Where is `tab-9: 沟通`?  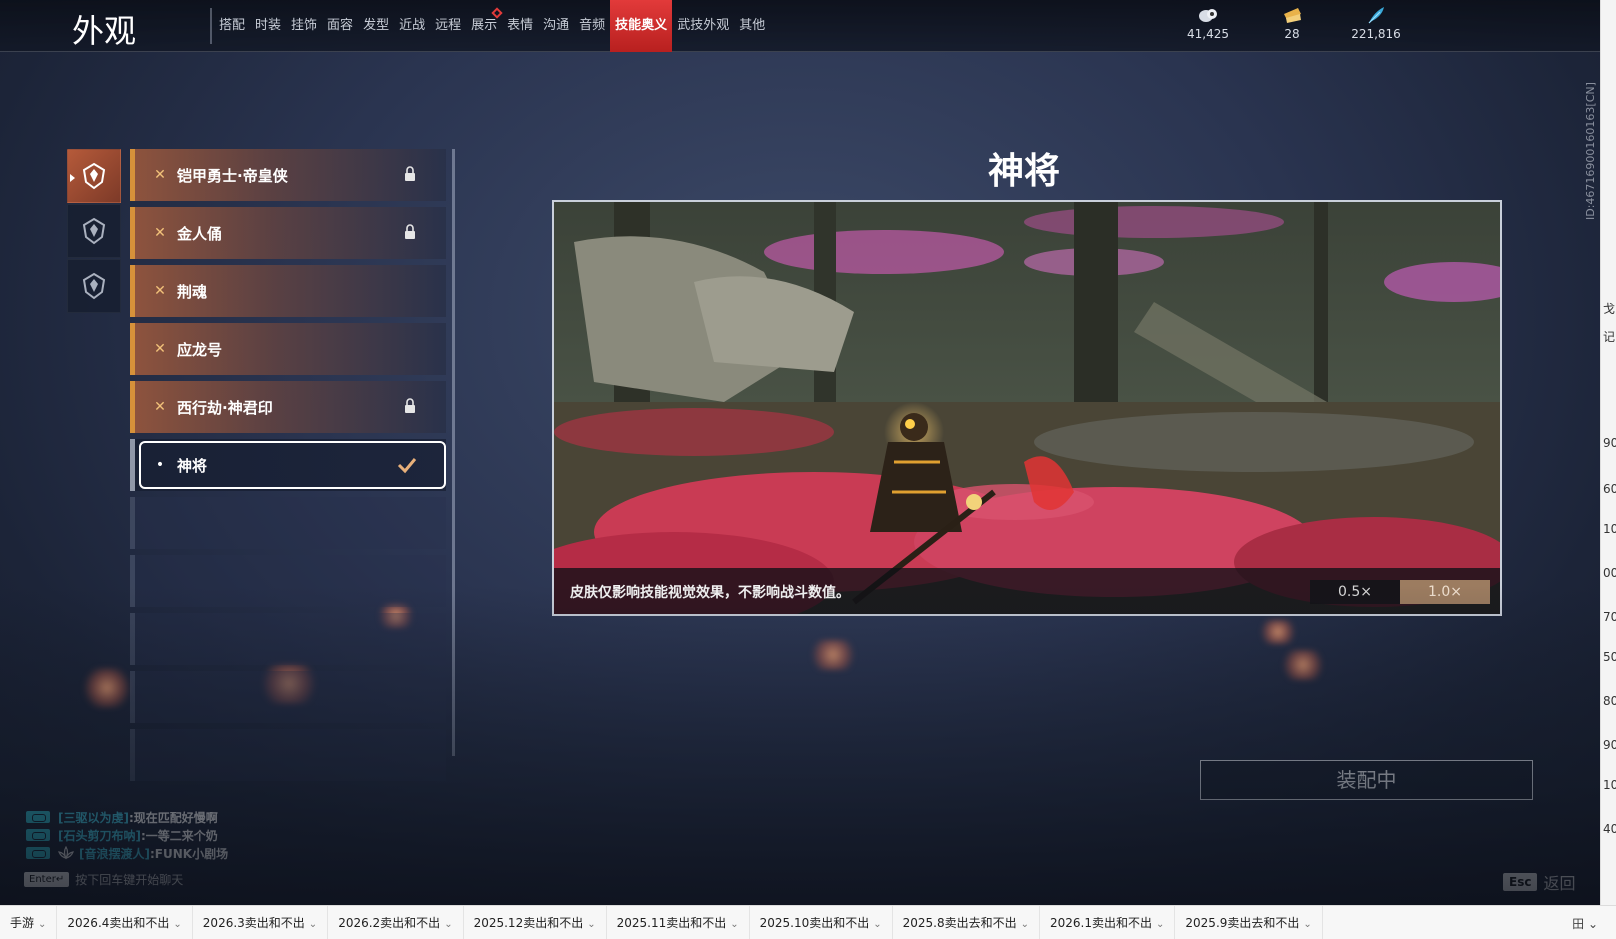
tab-9: 沟通 is located at coordinates (556, 26).